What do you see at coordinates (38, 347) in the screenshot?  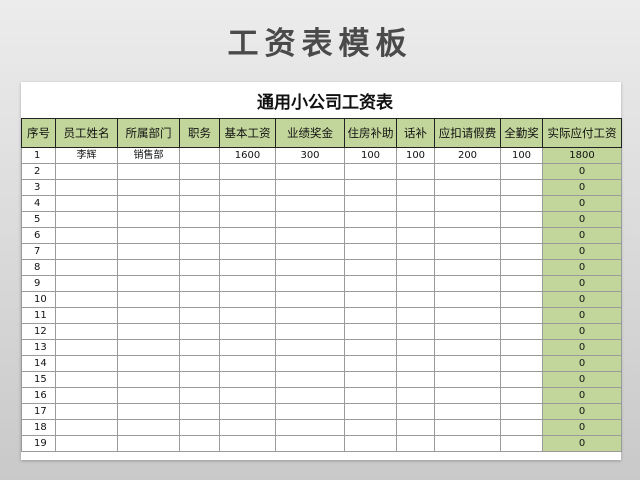 I see `row-number-cell: 13` at bounding box center [38, 347].